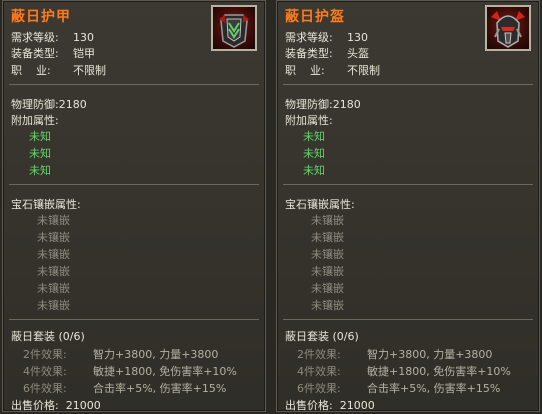 This screenshot has height=414, width=542. I want to click on item-title: 蔽日护甲, so click(41, 17).